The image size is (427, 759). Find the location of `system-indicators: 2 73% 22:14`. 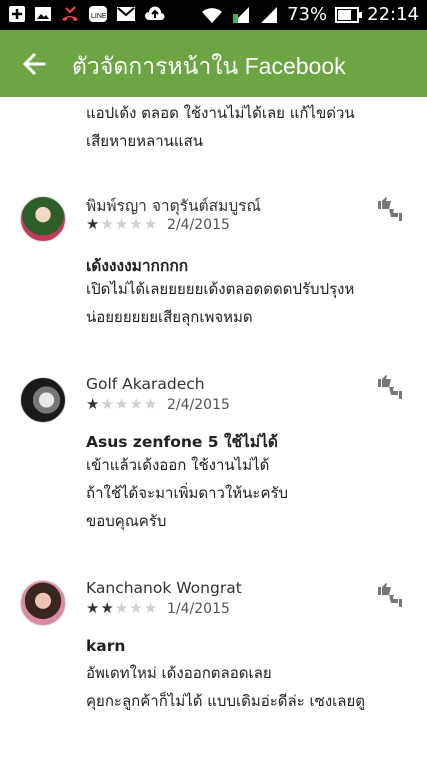

system-indicators: 2 73% 22:14 is located at coordinates (310, 15).